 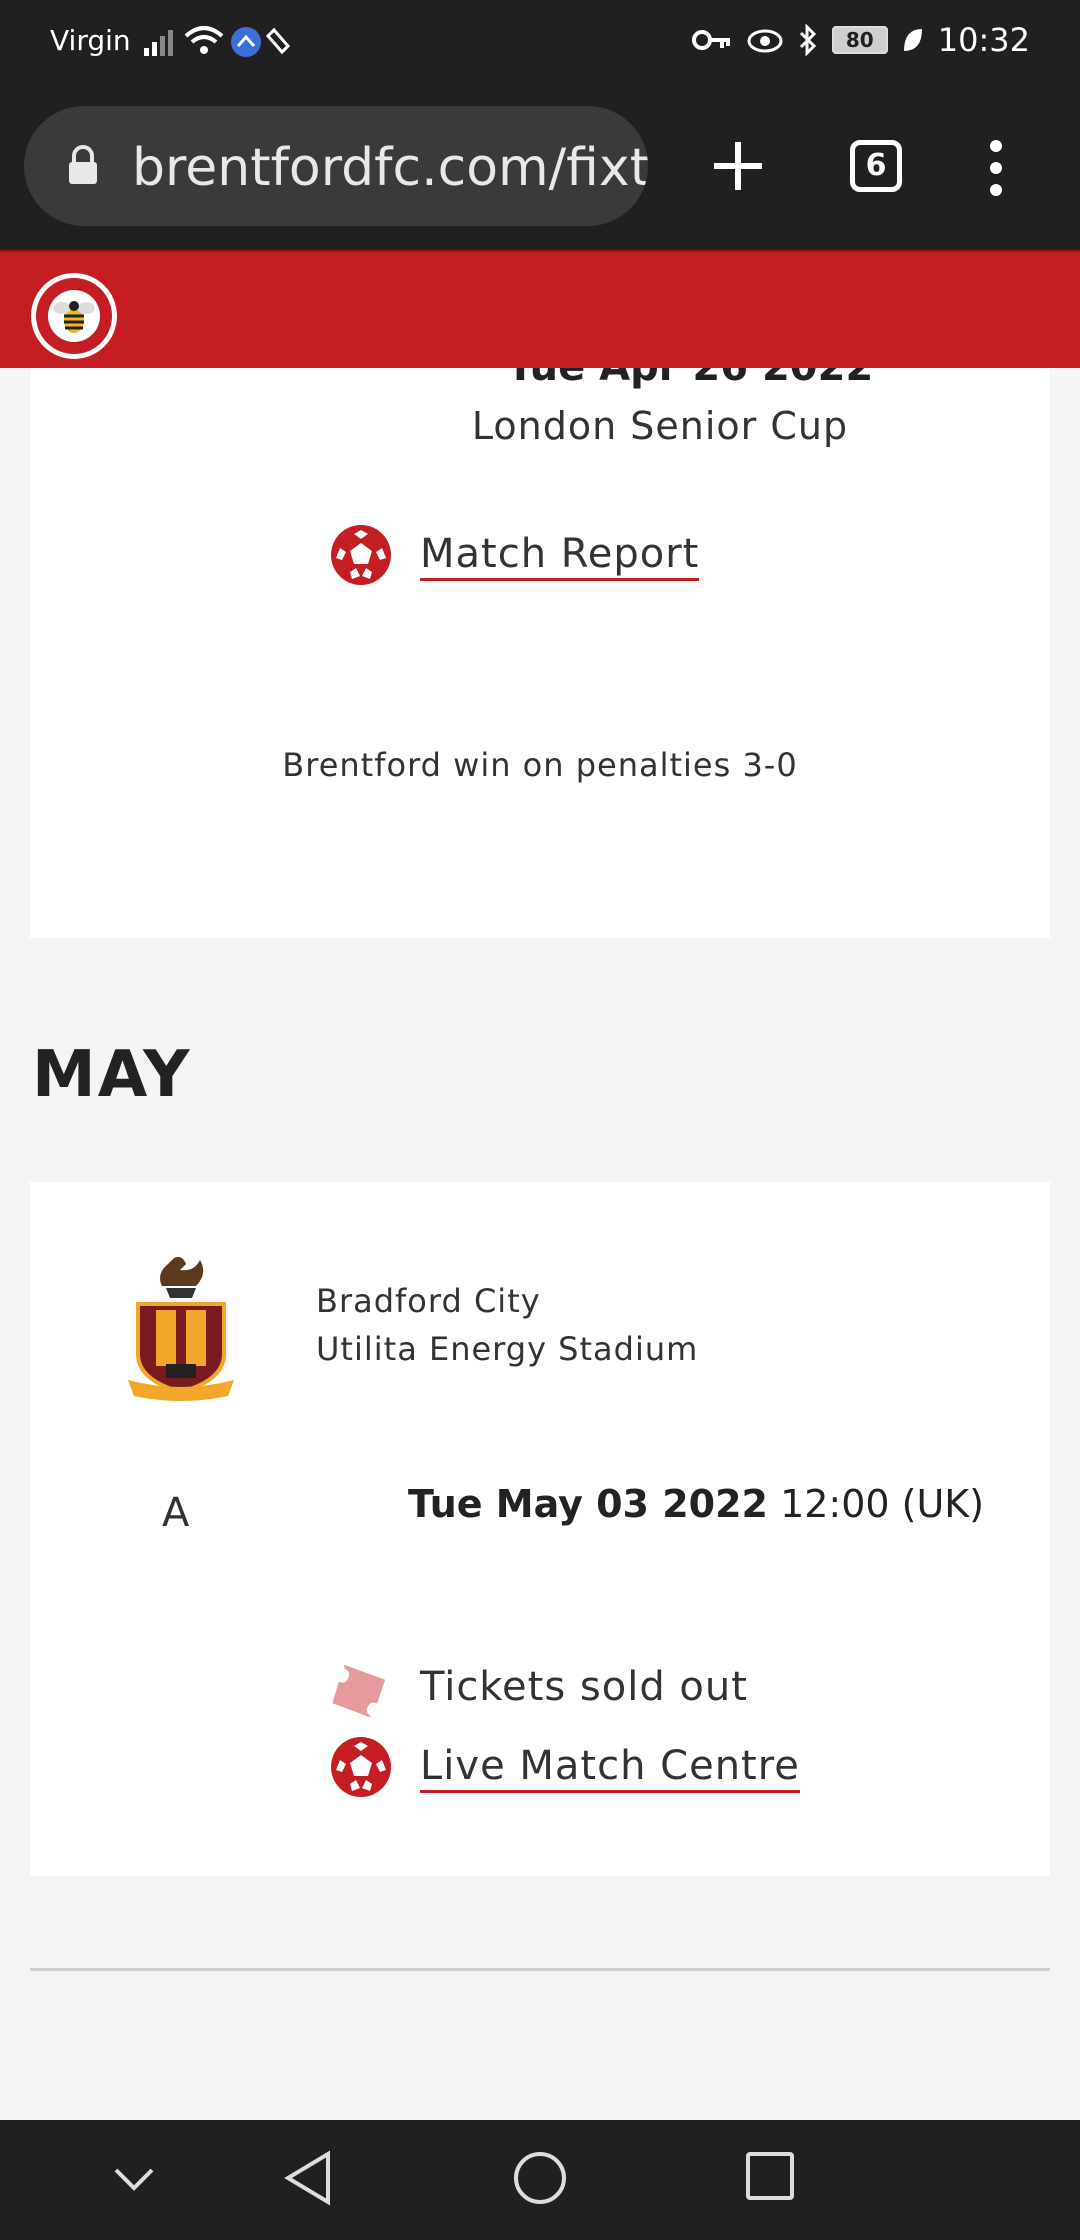 What do you see at coordinates (555, 379) in the screenshot?
I see `fixture-date: Tue Apr 26 2022` at bounding box center [555, 379].